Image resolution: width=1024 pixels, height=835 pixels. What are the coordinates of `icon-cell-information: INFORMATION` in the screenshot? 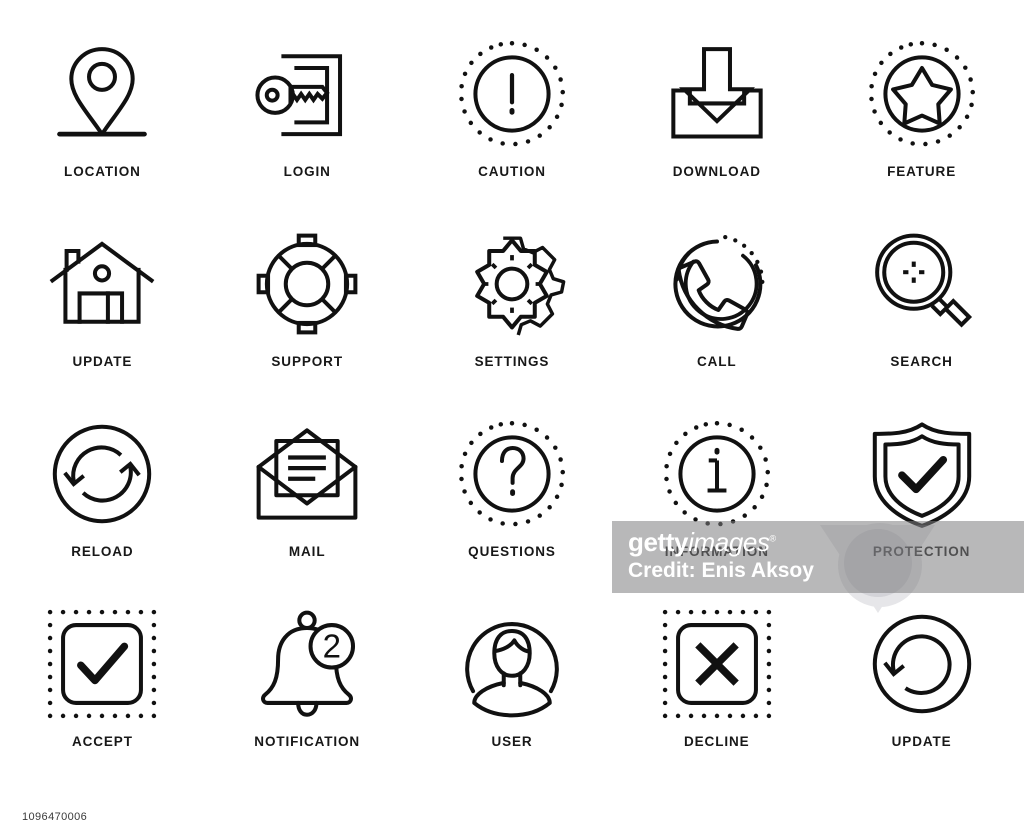 It's located at (716, 505).